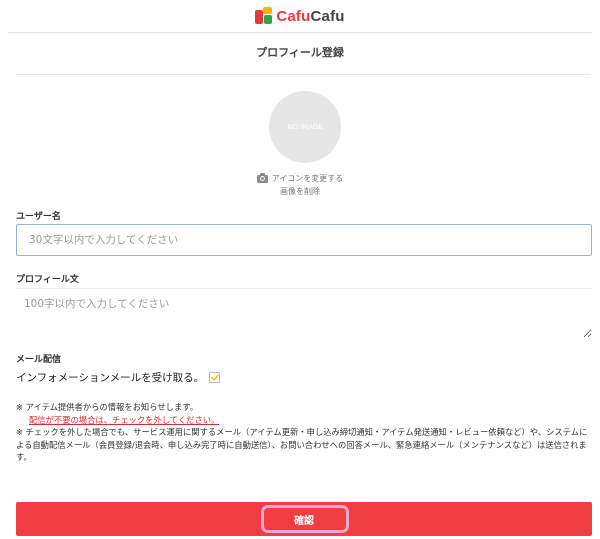  What do you see at coordinates (304, 313) in the screenshot?
I see `profile-textarea` at bounding box center [304, 313].